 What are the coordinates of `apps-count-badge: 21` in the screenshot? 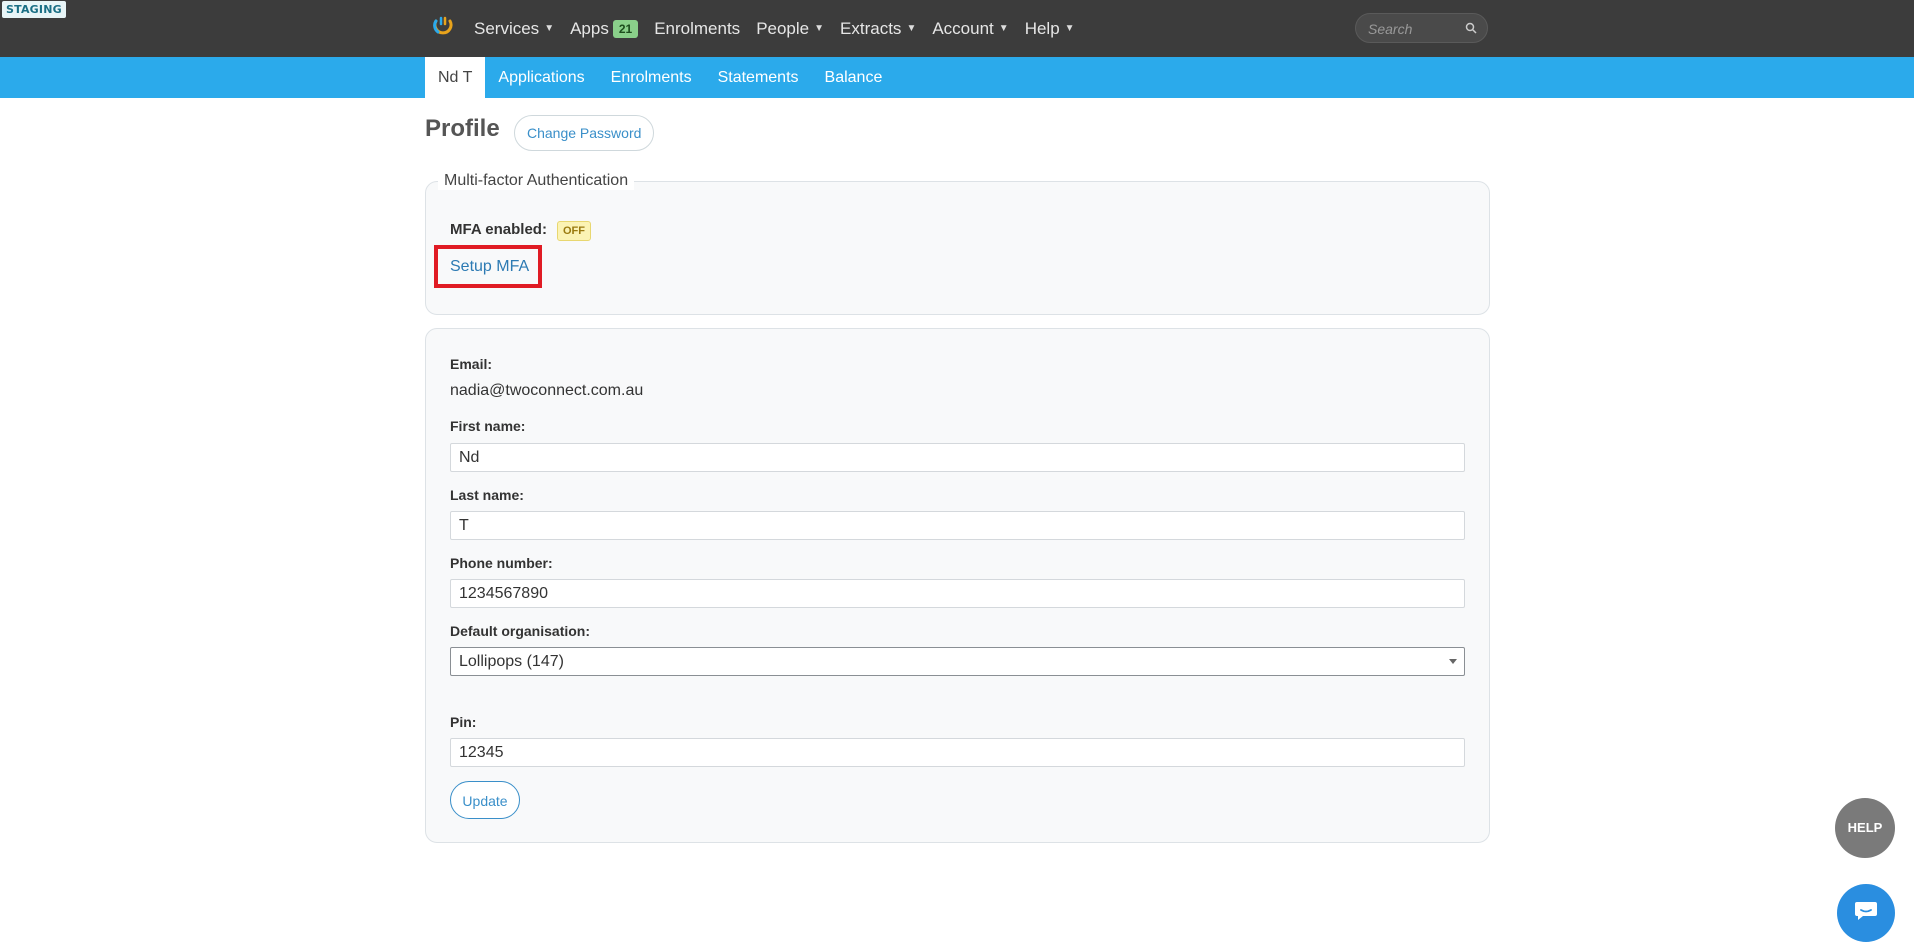 It's located at (625, 28).